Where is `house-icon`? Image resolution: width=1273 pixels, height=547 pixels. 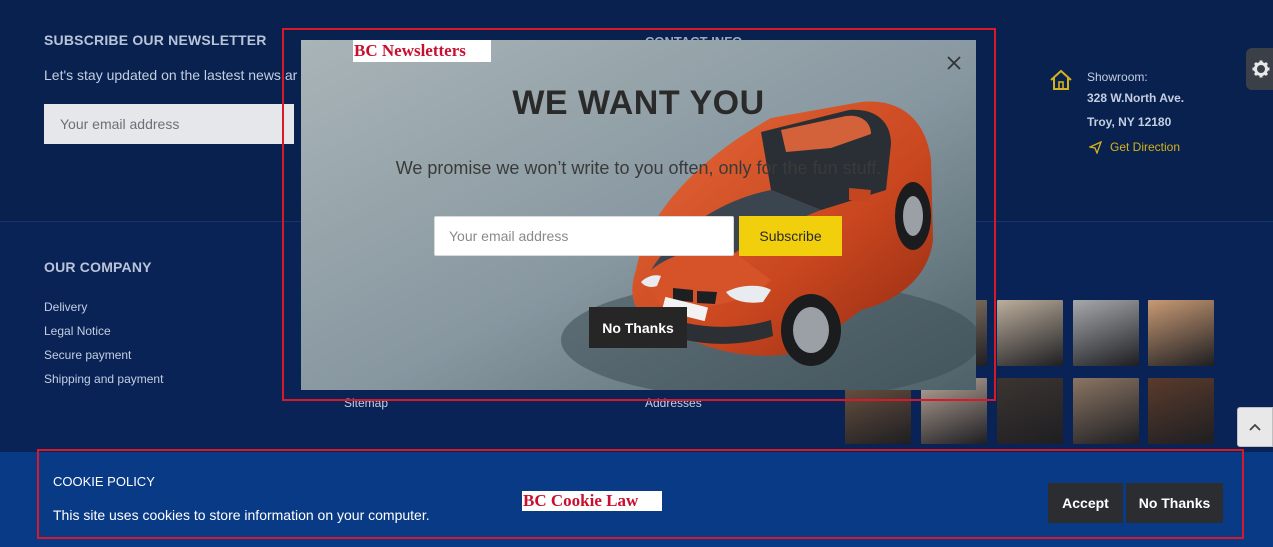
house-icon is located at coordinates (1061, 79).